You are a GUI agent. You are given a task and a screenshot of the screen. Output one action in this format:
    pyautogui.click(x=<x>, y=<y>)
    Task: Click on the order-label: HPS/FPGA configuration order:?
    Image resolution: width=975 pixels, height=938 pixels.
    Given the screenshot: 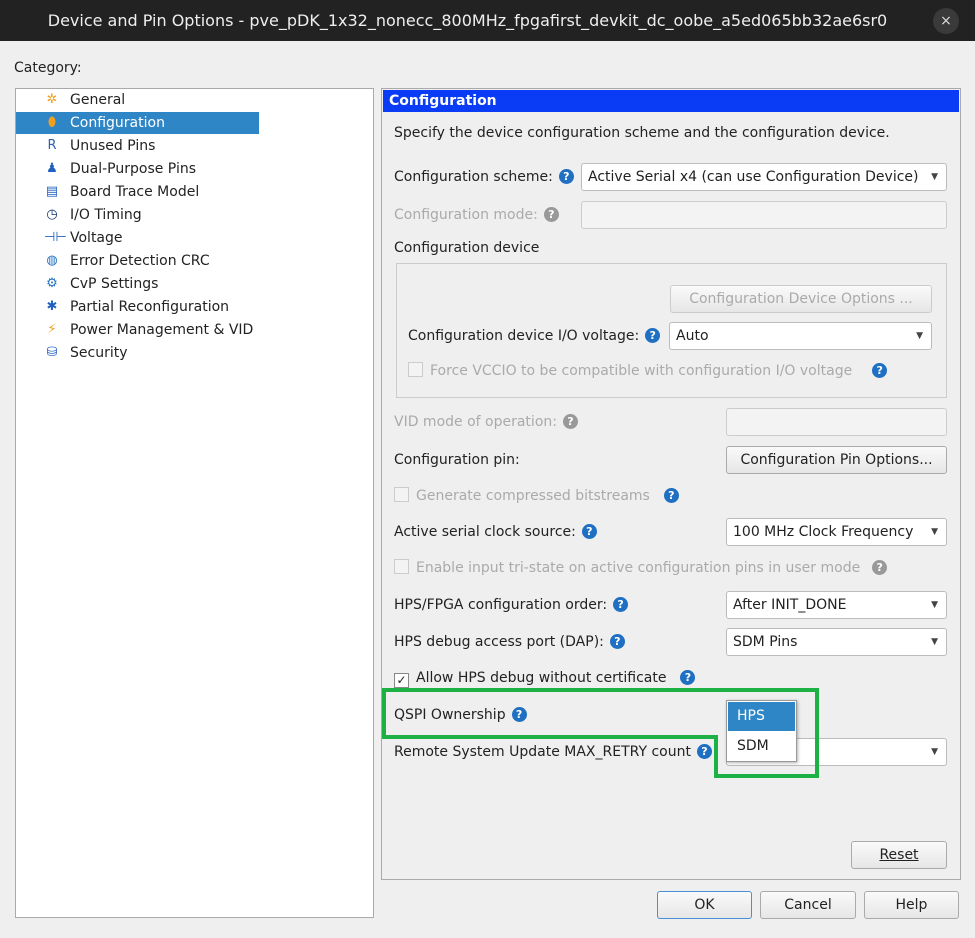 What is the action you would take?
    pyautogui.click(x=511, y=605)
    